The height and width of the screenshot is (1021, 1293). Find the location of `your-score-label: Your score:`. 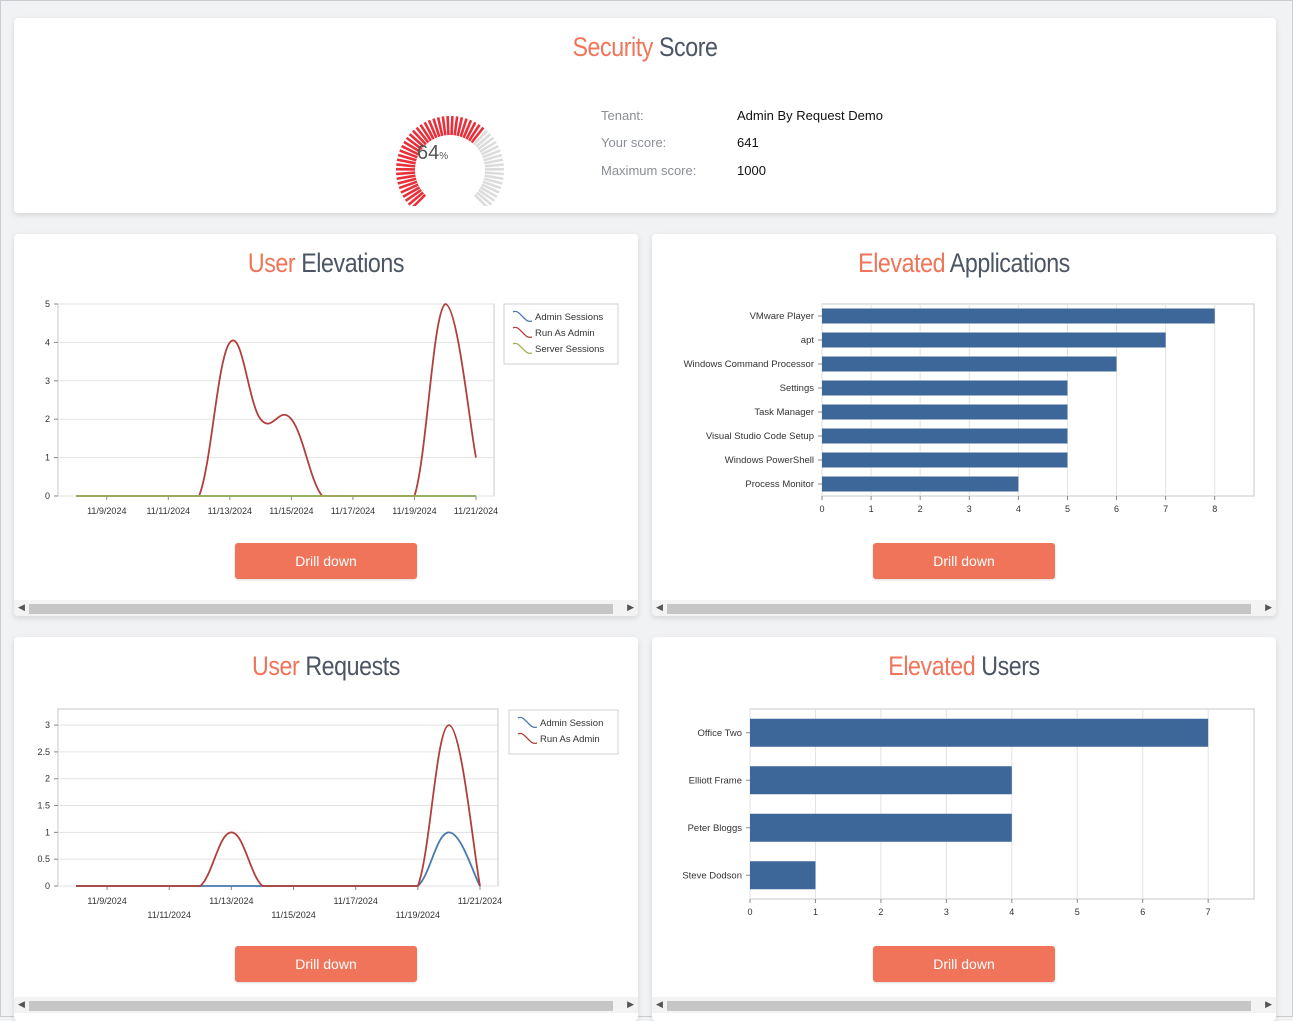

your-score-label: Your score: is located at coordinates (633, 142).